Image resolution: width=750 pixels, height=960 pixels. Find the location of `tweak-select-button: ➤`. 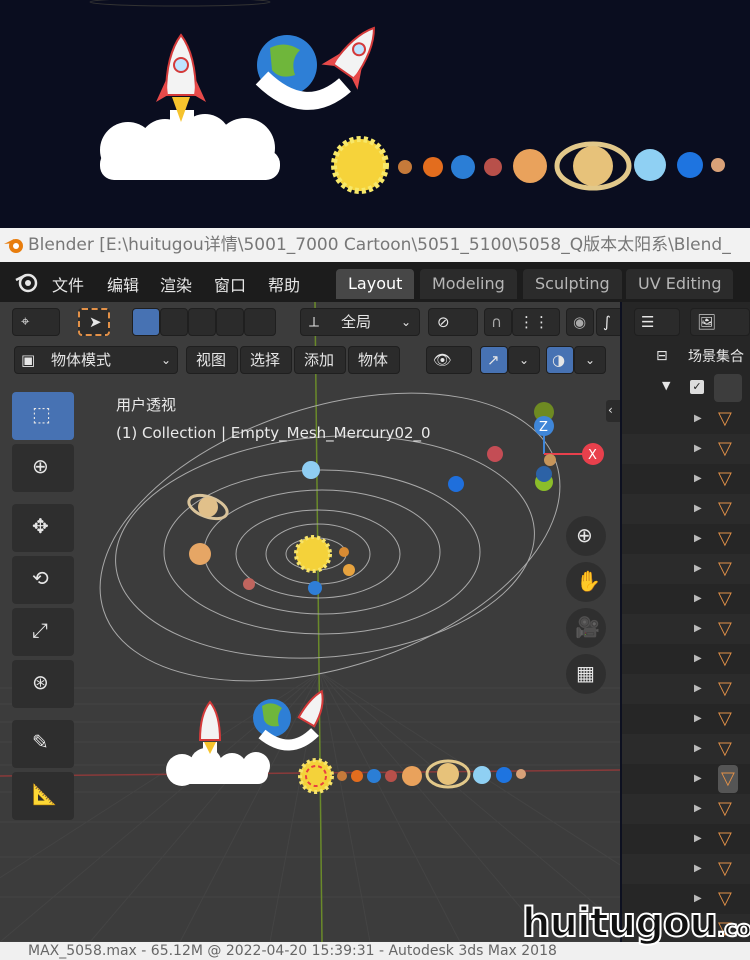

tweak-select-button: ➤ is located at coordinates (94, 322).